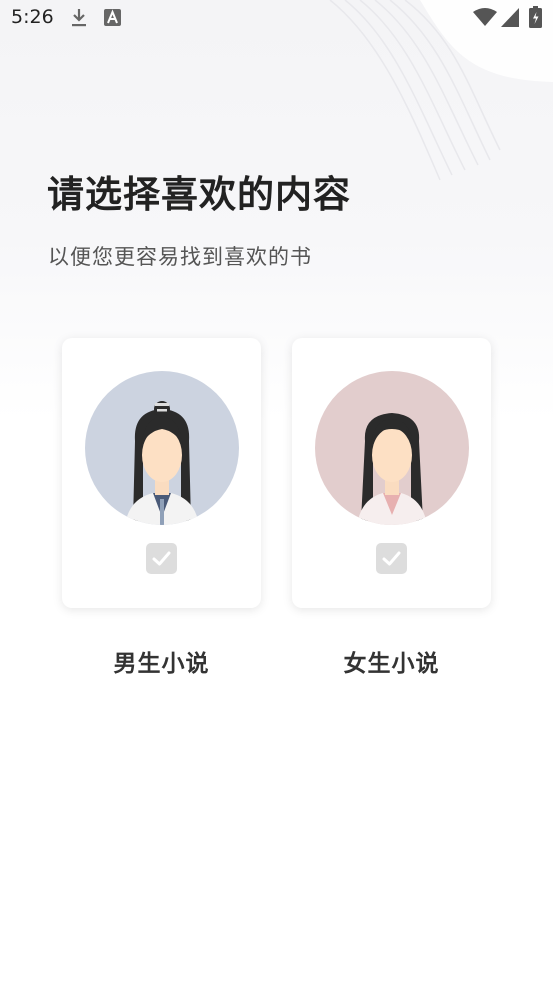 The image size is (553, 984). I want to click on male-avatar-icon, so click(162, 448).